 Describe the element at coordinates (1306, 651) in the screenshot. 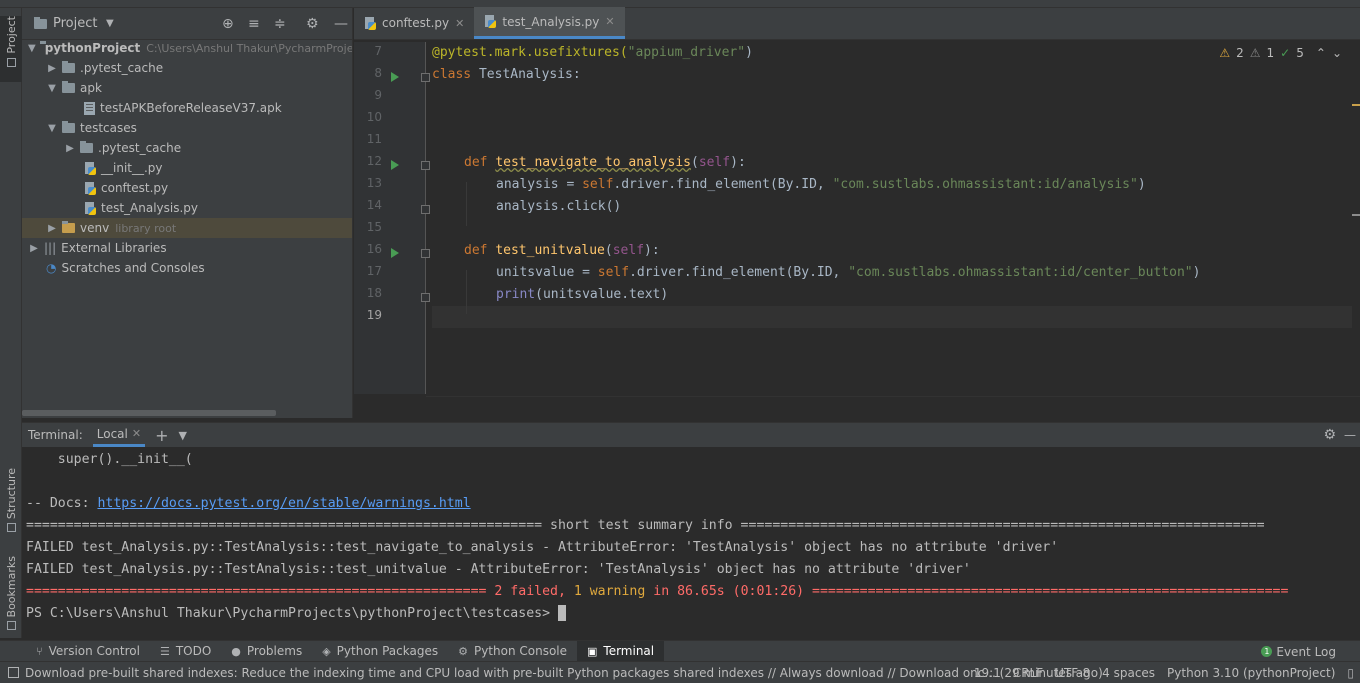

I see `tool-label: Event Log` at that location.